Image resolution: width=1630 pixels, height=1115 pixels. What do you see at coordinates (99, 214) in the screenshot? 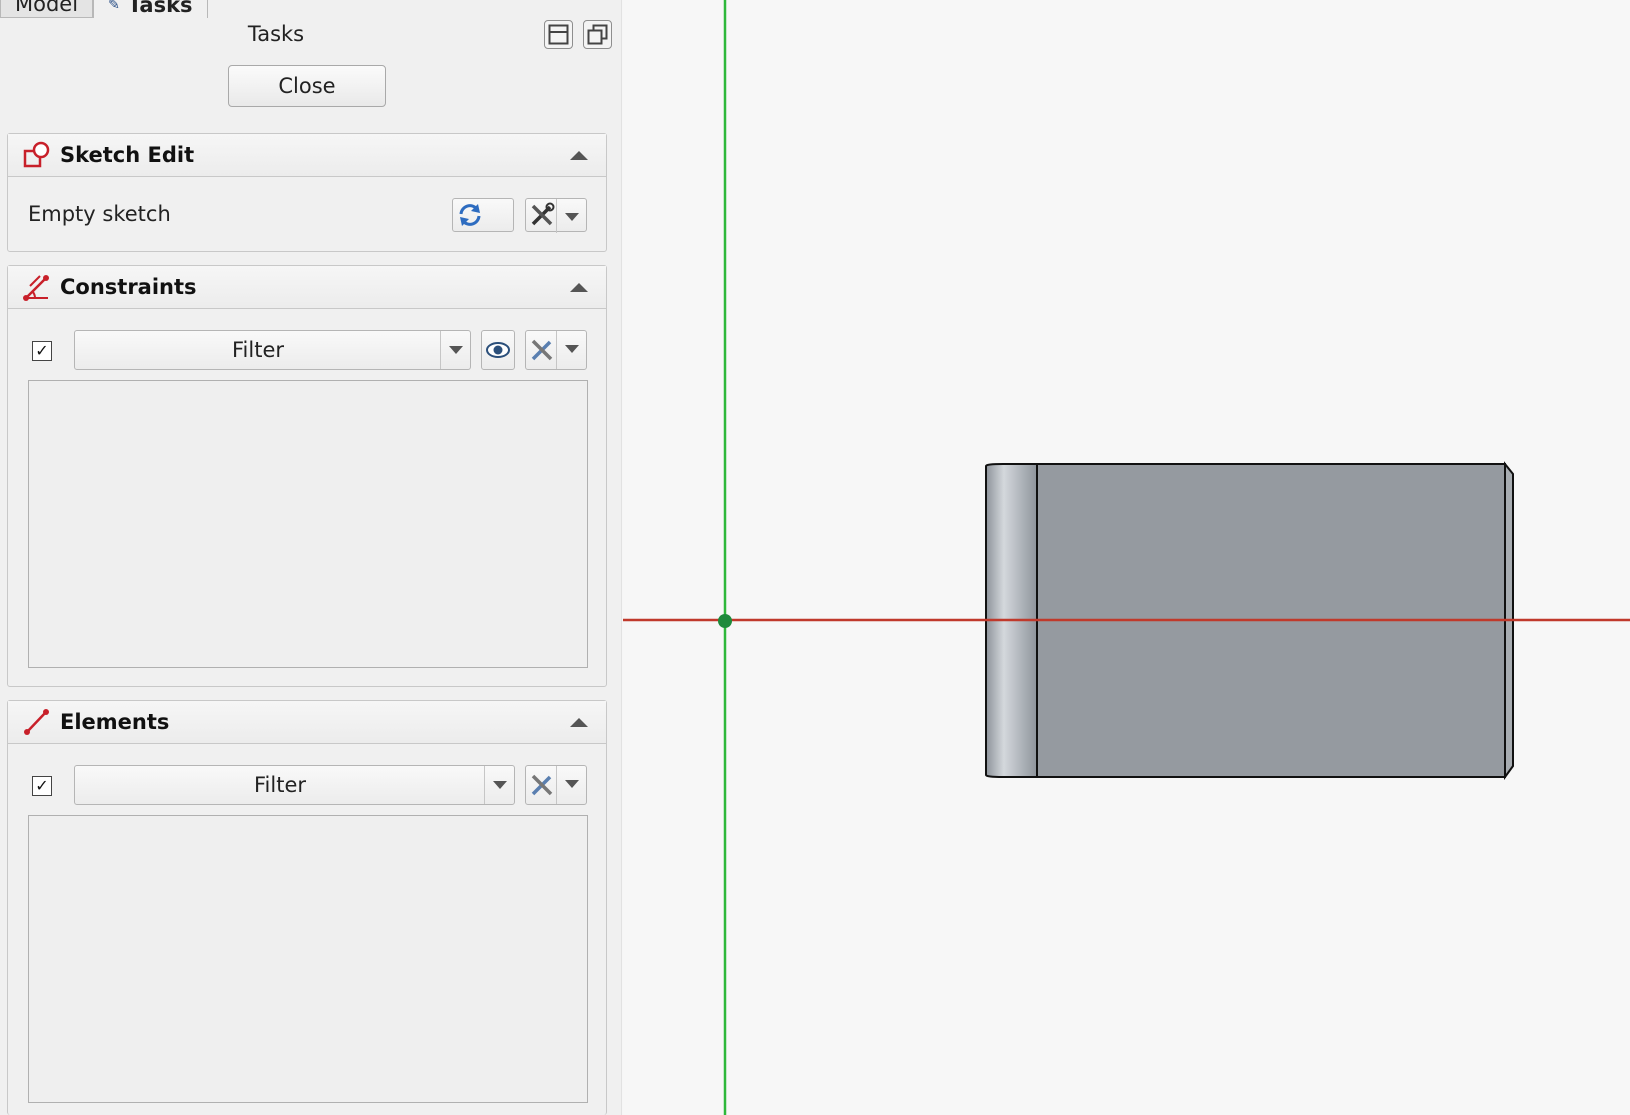
I see `sketch-status-label: Empty sketch` at bounding box center [99, 214].